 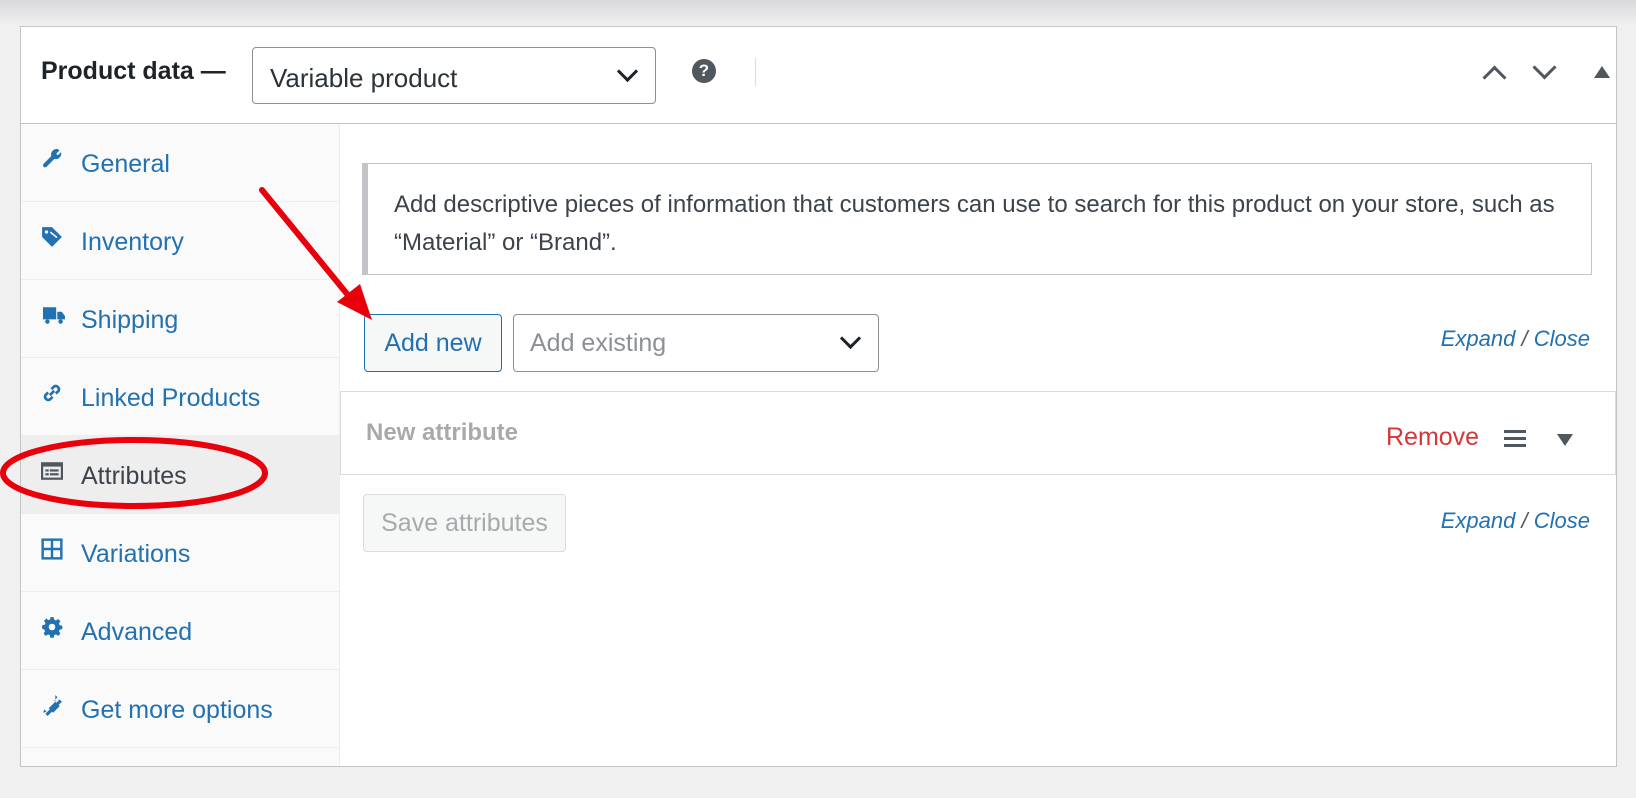 What do you see at coordinates (1565, 440) in the screenshot?
I see `expand-triangle-icon` at bounding box center [1565, 440].